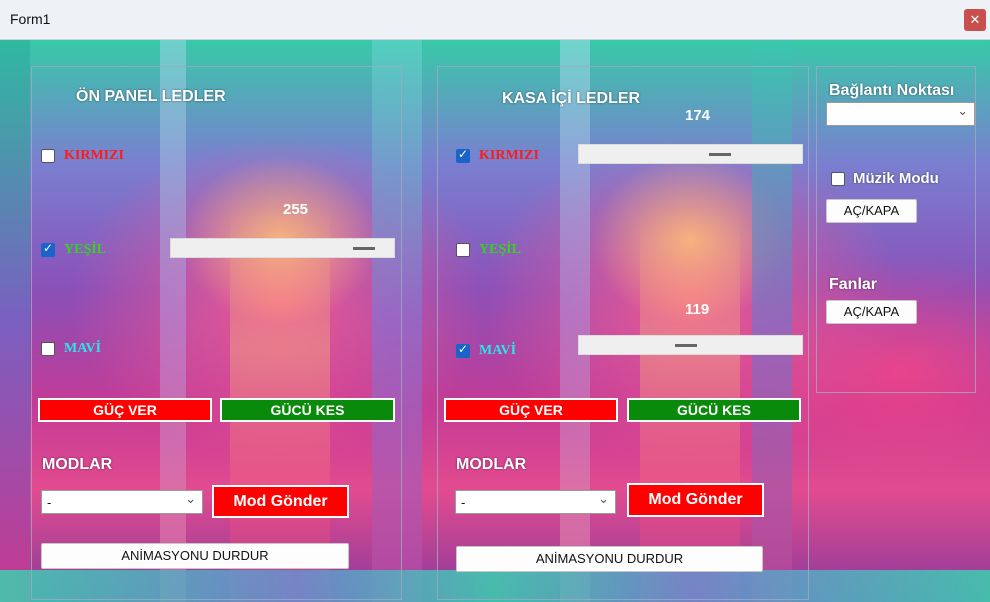  I want to click on music-toggle-button: AÇ/KAPA, so click(871, 211).